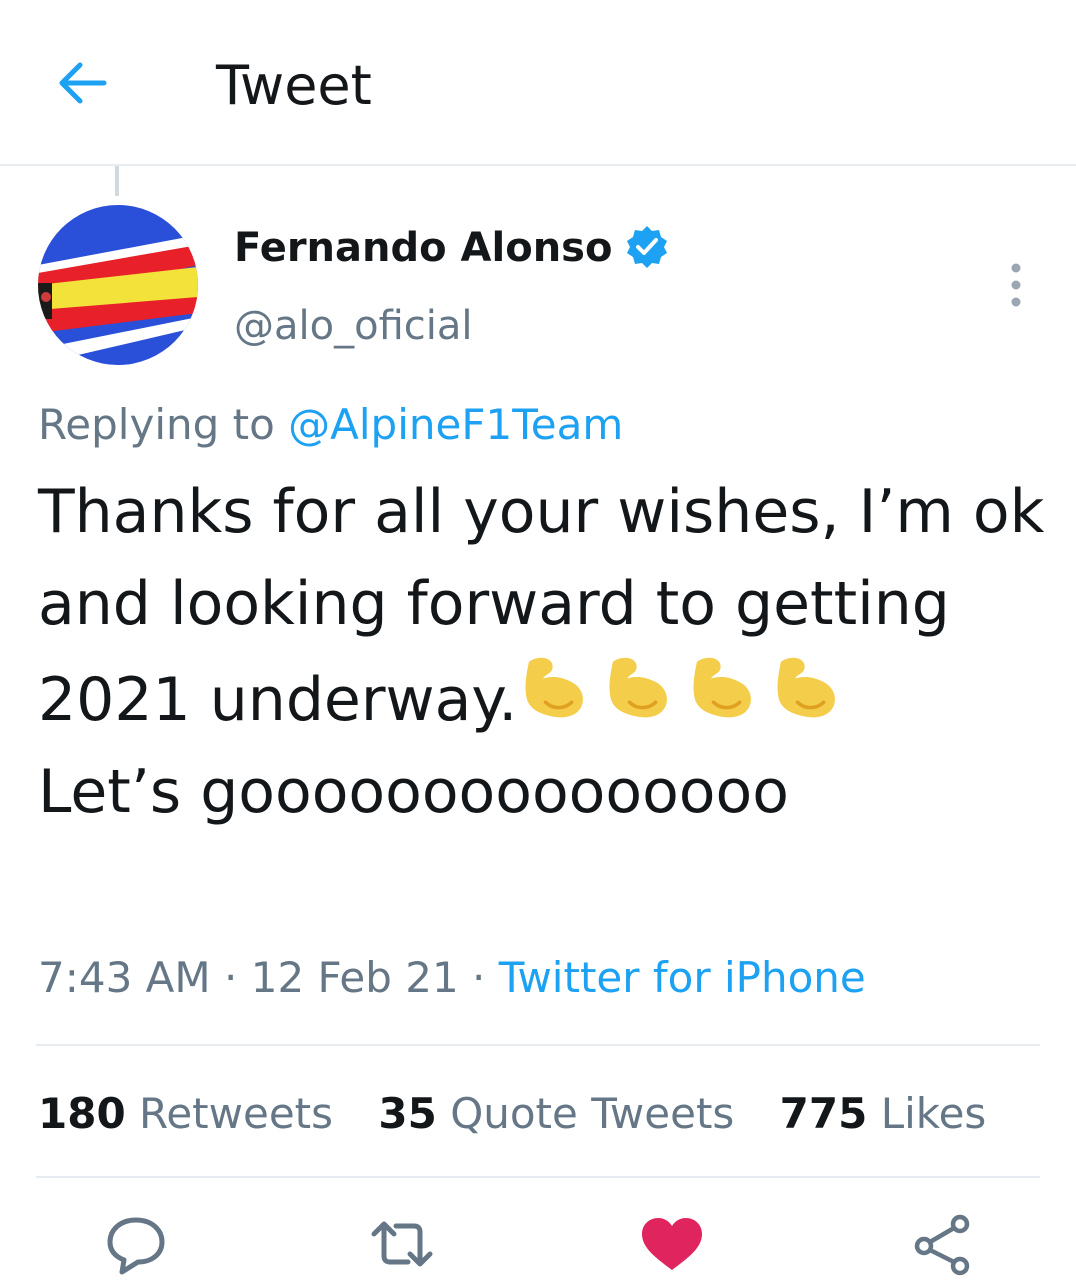  What do you see at coordinates (592, 1113) in the screenshot?
I see `quote-tweets-label: Quote Tweets` at bounding box center [592, 1113].